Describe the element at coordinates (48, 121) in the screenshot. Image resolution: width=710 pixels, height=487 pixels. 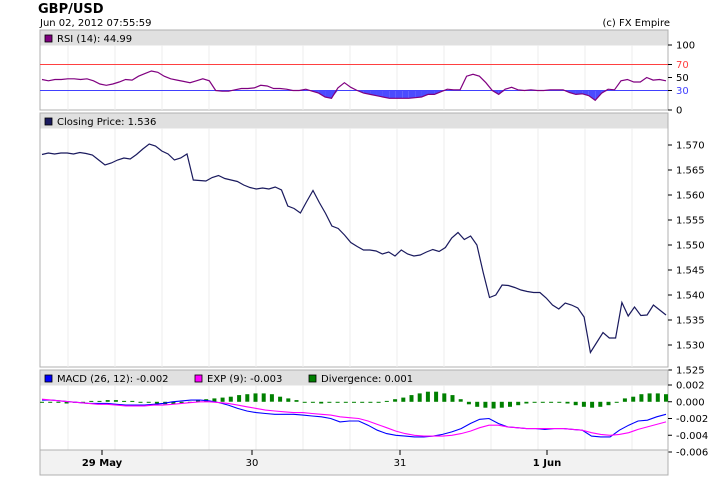
I see `price-legend-swatch` at that location.